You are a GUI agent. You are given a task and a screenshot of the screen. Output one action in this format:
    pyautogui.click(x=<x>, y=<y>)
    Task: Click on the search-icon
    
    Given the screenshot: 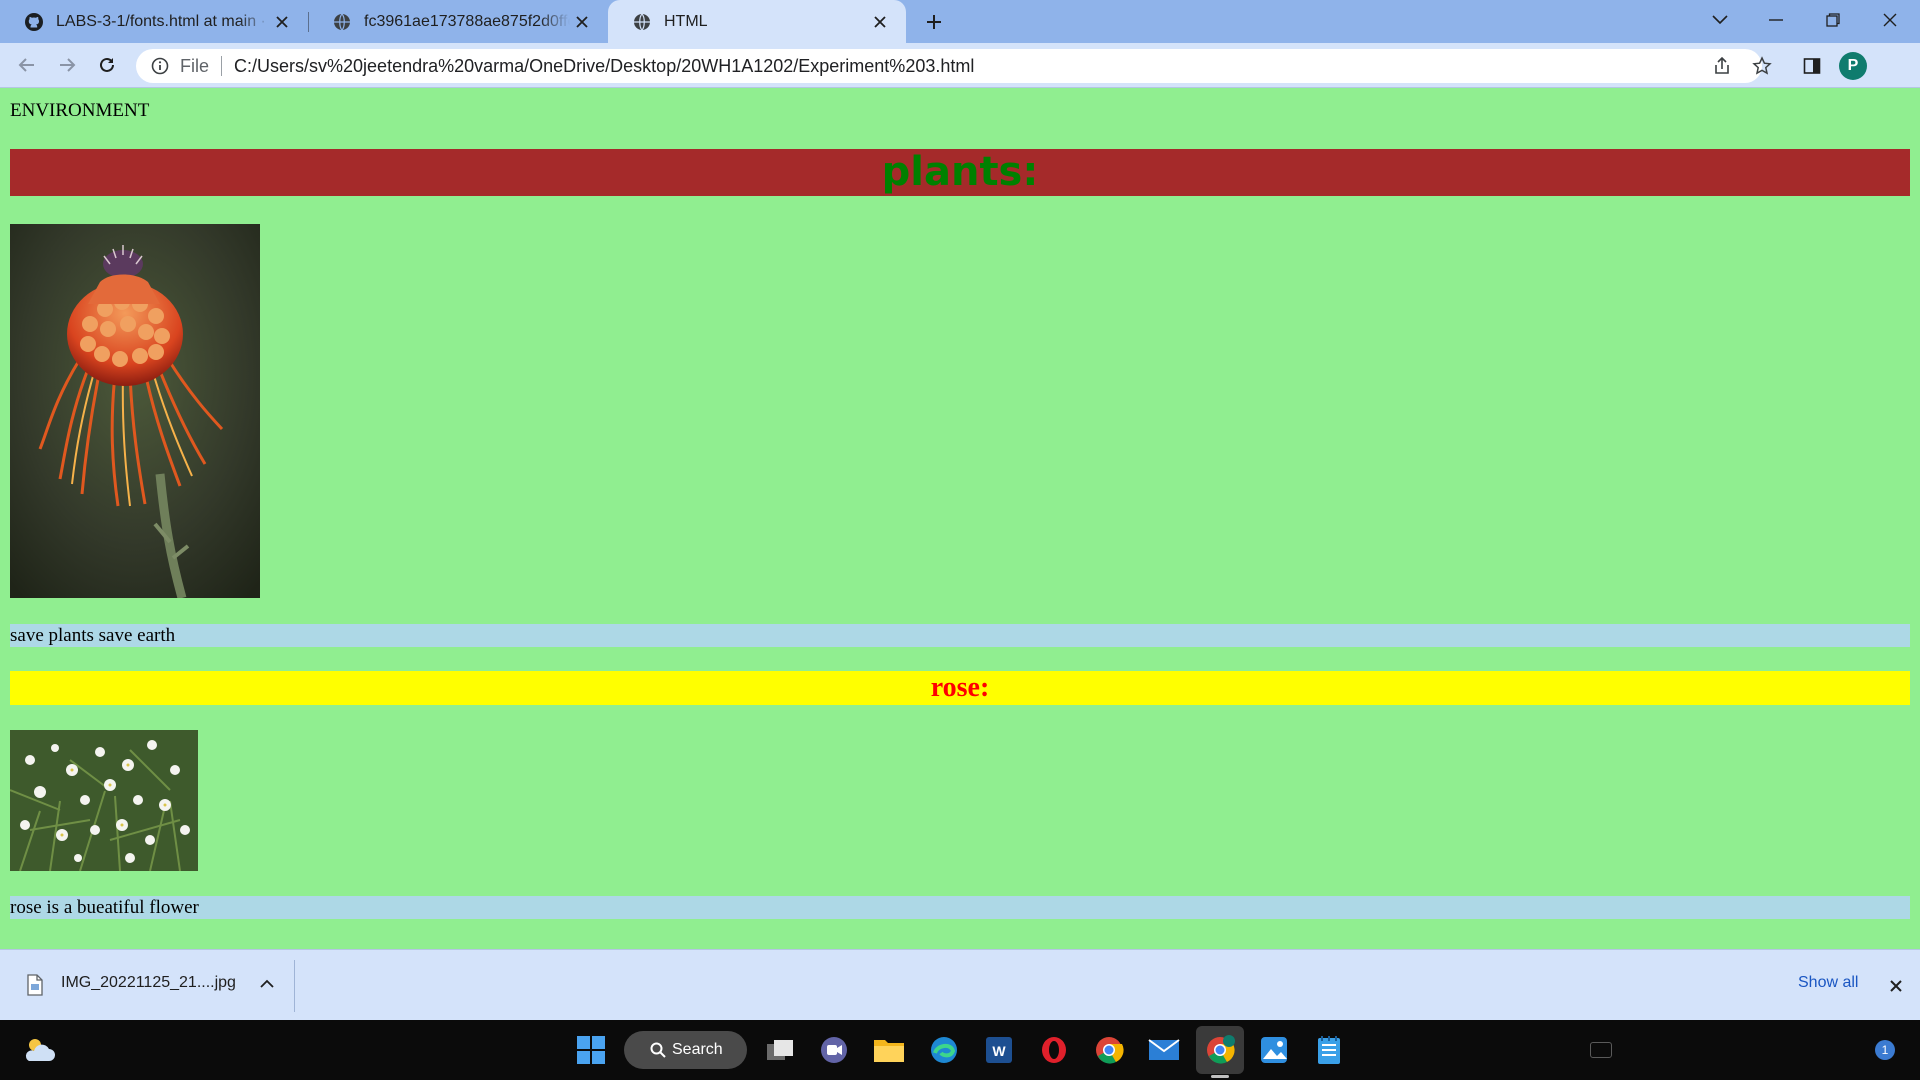 What is the action you would take?
    pyautogui.click(x=658, y=1050)
    